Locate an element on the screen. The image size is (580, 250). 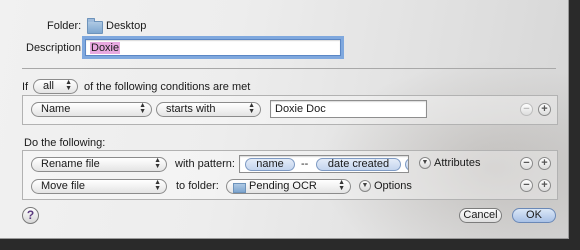
attributes-label: Attributes is located at coordinates (457, 163).